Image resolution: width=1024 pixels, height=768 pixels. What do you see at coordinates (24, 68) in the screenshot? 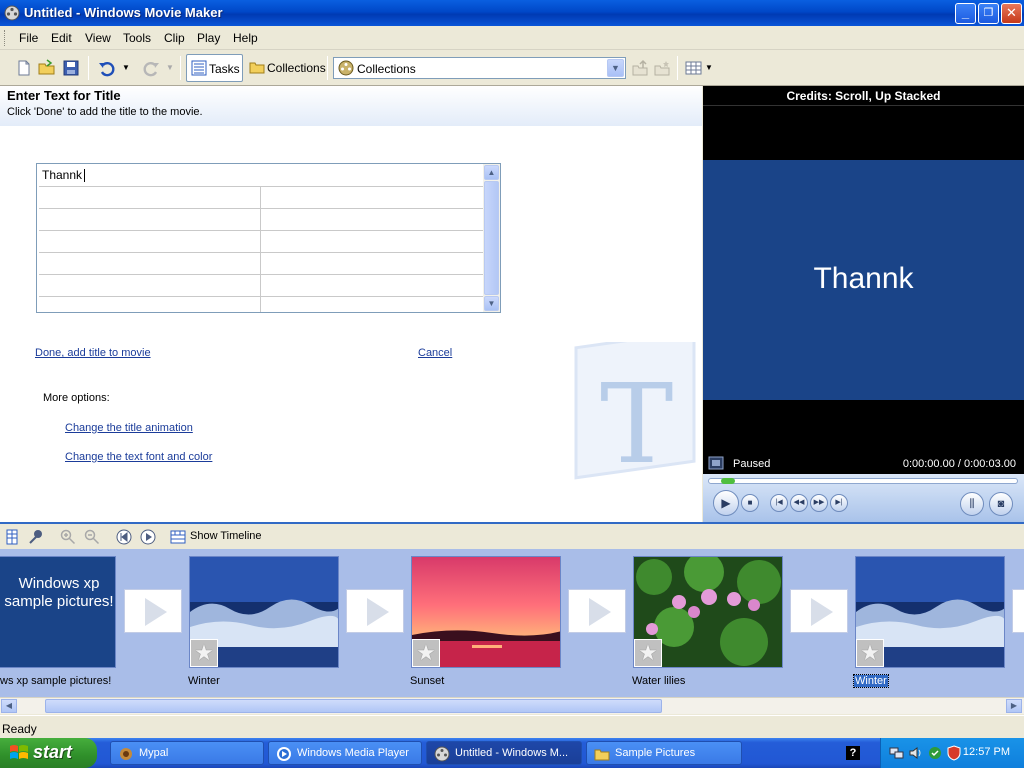
I see `new-project-icon` at bounding box center [24, 68].